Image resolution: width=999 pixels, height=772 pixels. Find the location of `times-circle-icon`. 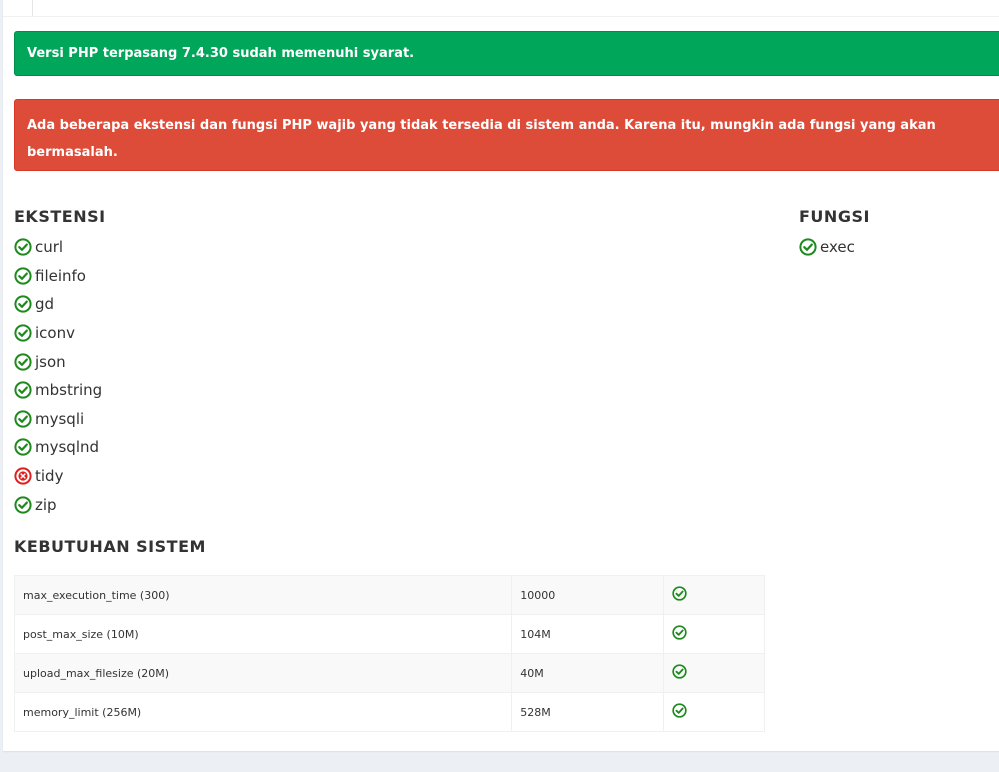

times-circle-icon is located at coordinates (23, 476).